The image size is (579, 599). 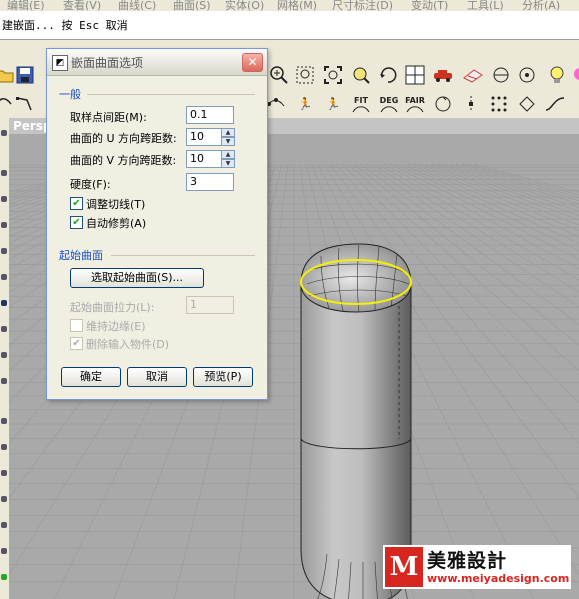 I want to click on dialog-title: 嵌面曲面选项, so click(x=107, y=63).